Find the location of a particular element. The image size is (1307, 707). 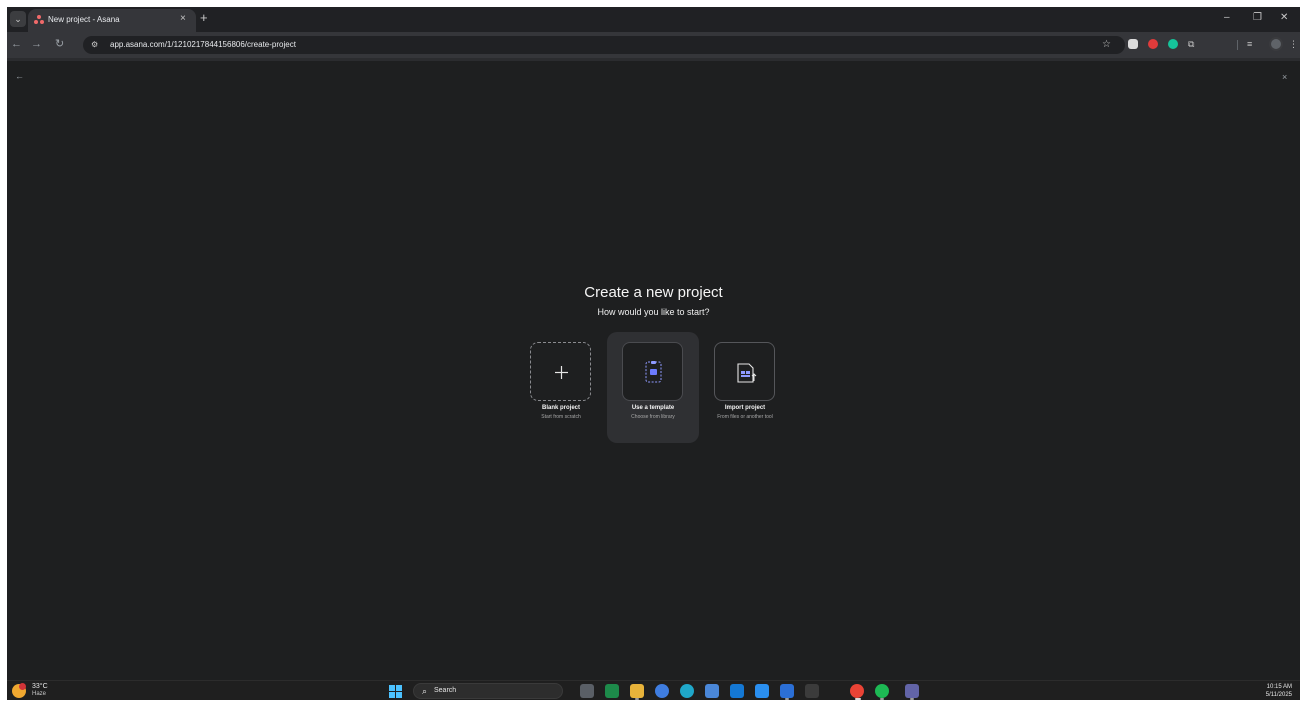

file-explorer-icon is located at coordinates (637, 691).